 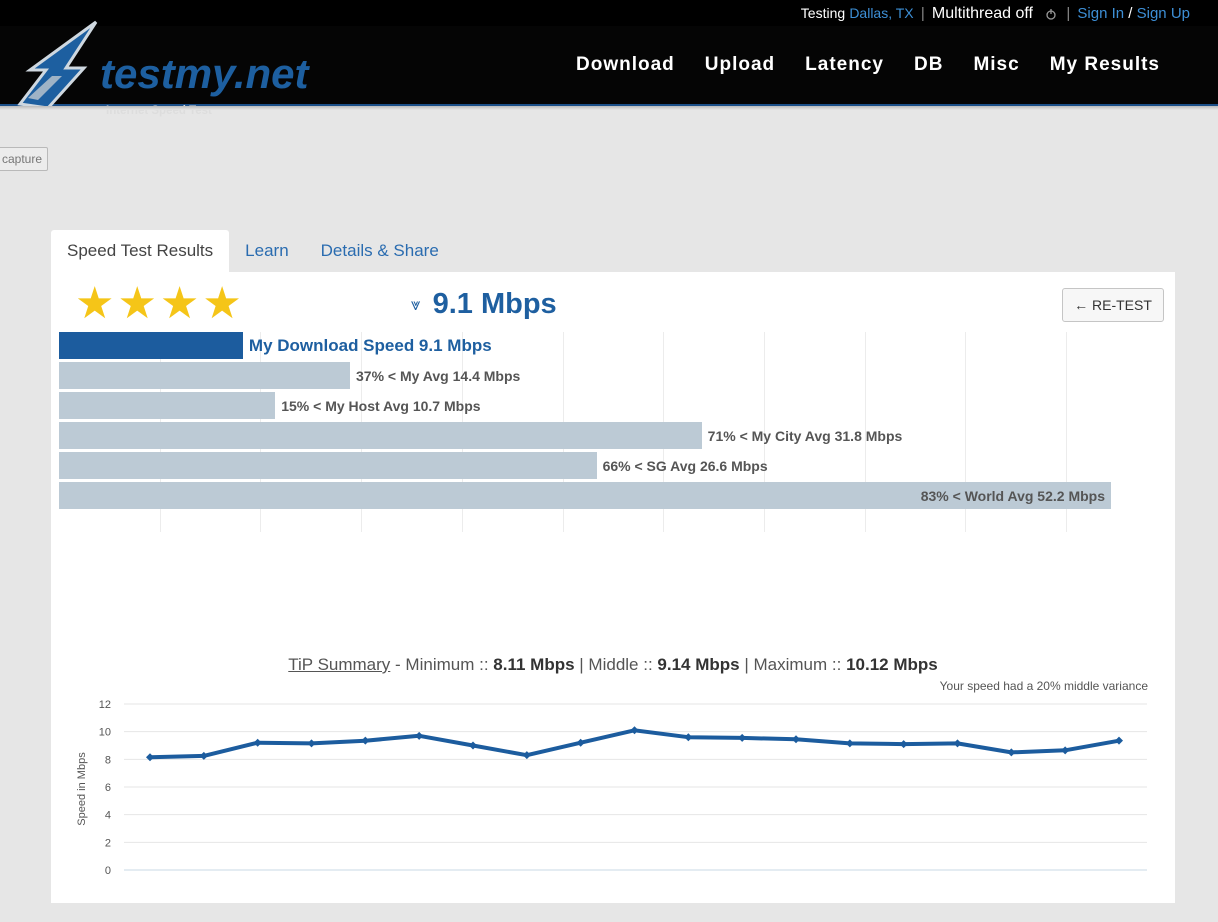 What do you see at coordinates (108, 843) in the screenshot?
I see `y-tick-label: 2` at bounding box center [108, 843].